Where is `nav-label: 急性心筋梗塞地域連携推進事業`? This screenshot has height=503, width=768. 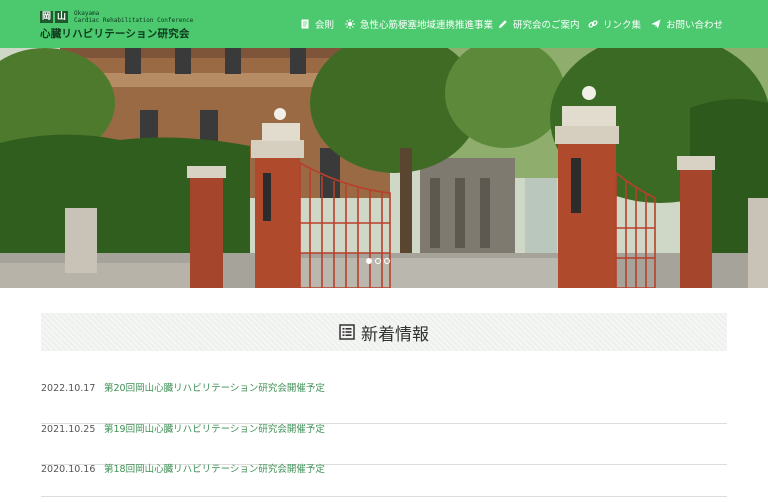
nav-label: 急性心筋梗塞地域連携推進事業 is located at coordinates (427, 25).